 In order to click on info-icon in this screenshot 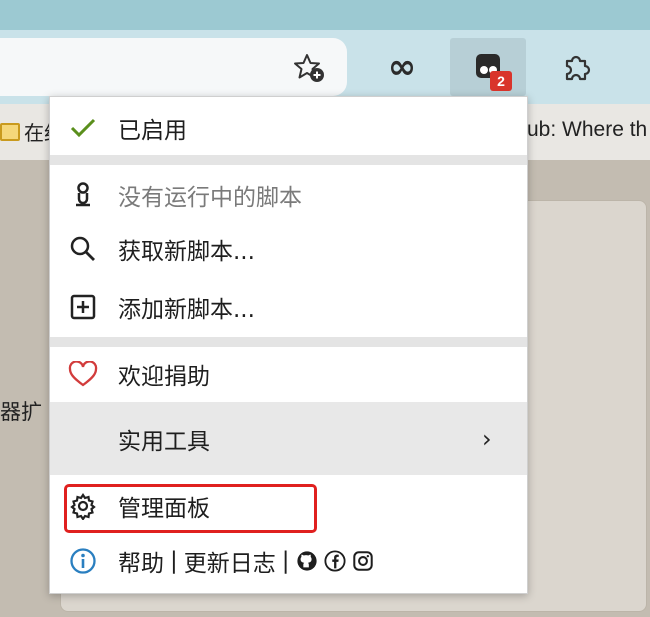, I will do `click(83, 561)`.